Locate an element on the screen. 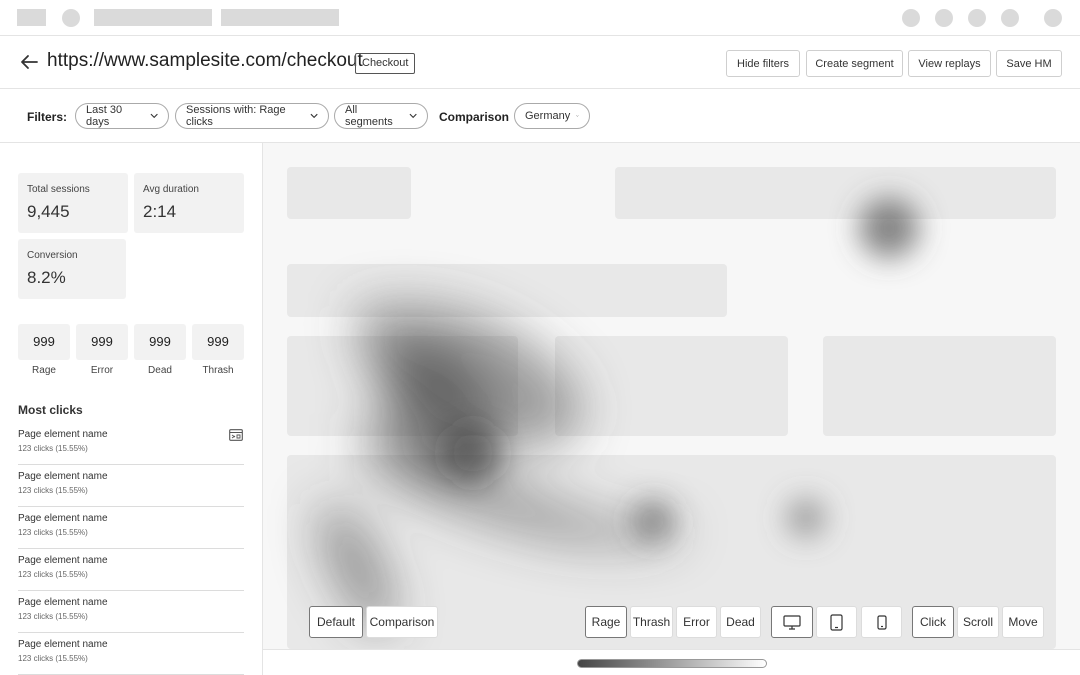  tablet-icon is located at coordinates (836, 622).